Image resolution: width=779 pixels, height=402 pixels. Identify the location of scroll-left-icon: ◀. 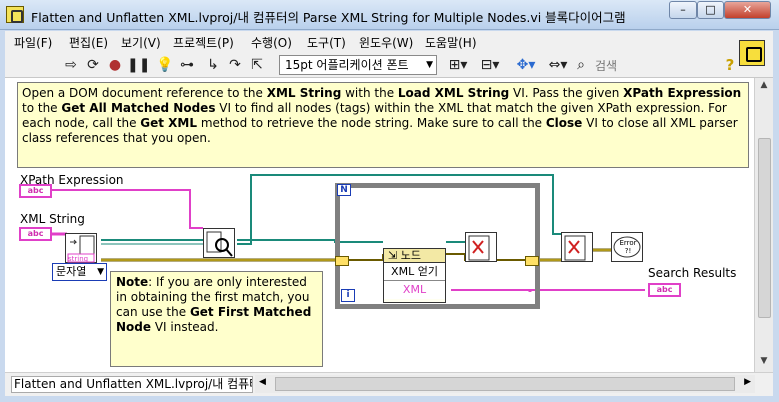
(262, 382).